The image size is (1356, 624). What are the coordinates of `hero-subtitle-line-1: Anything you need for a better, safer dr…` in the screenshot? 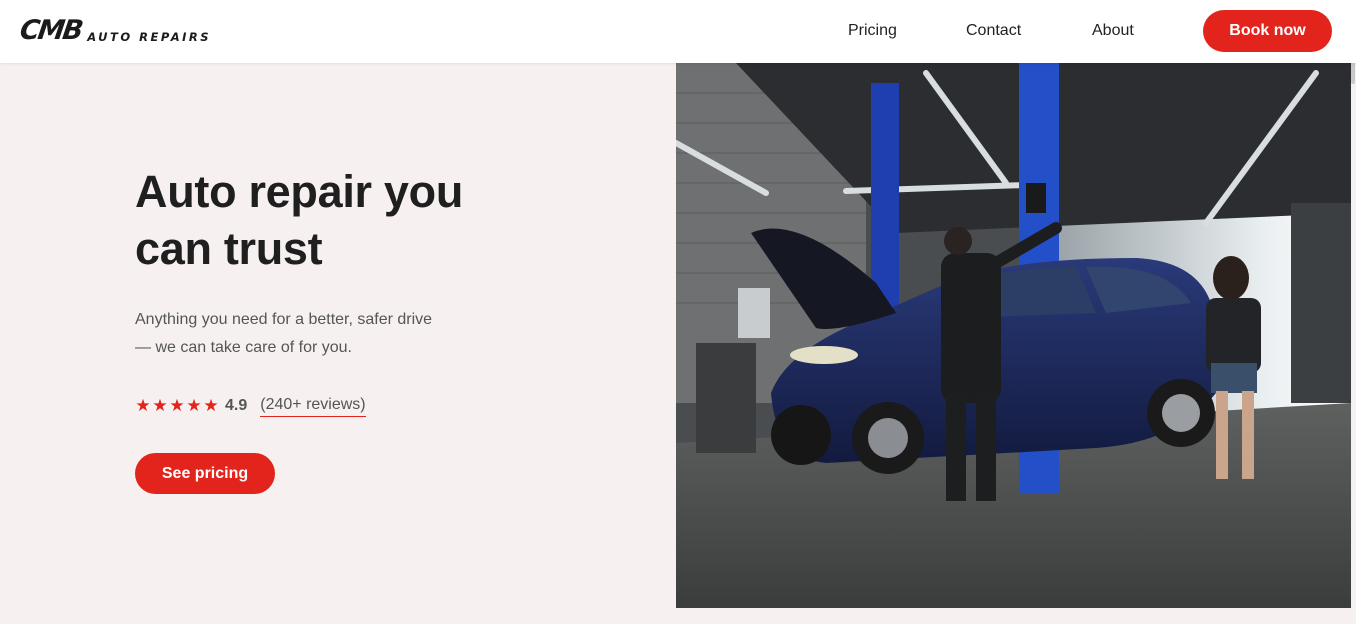 It's located at (284, 319).